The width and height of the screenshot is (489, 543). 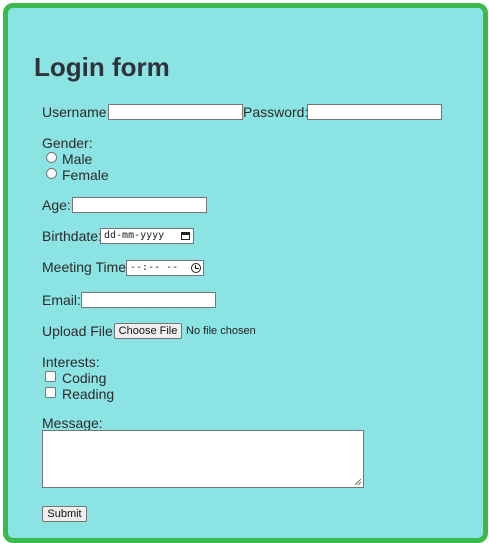 What do you see at coordinates (85, 175) in the screenshot?
I see `gender-female-label: Female` at bounding box center [85, 175].